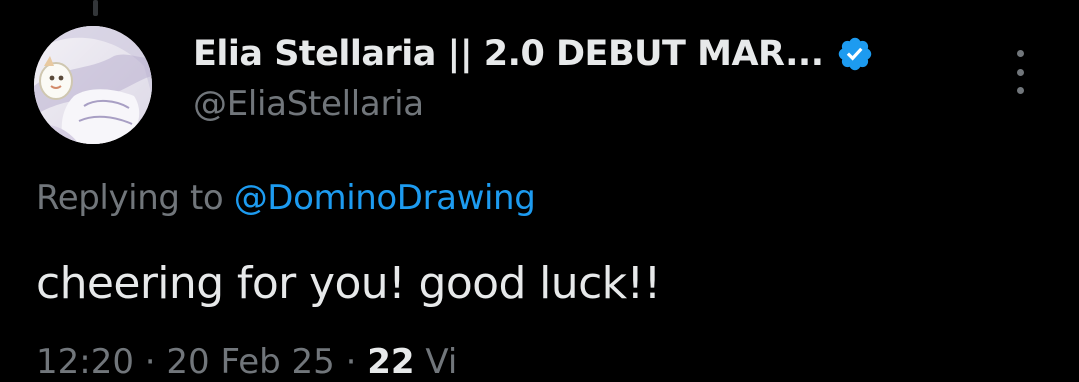 The height and width of the screenshot is (382, 1079). I want to click on more-options-button, so click(1020, 72).